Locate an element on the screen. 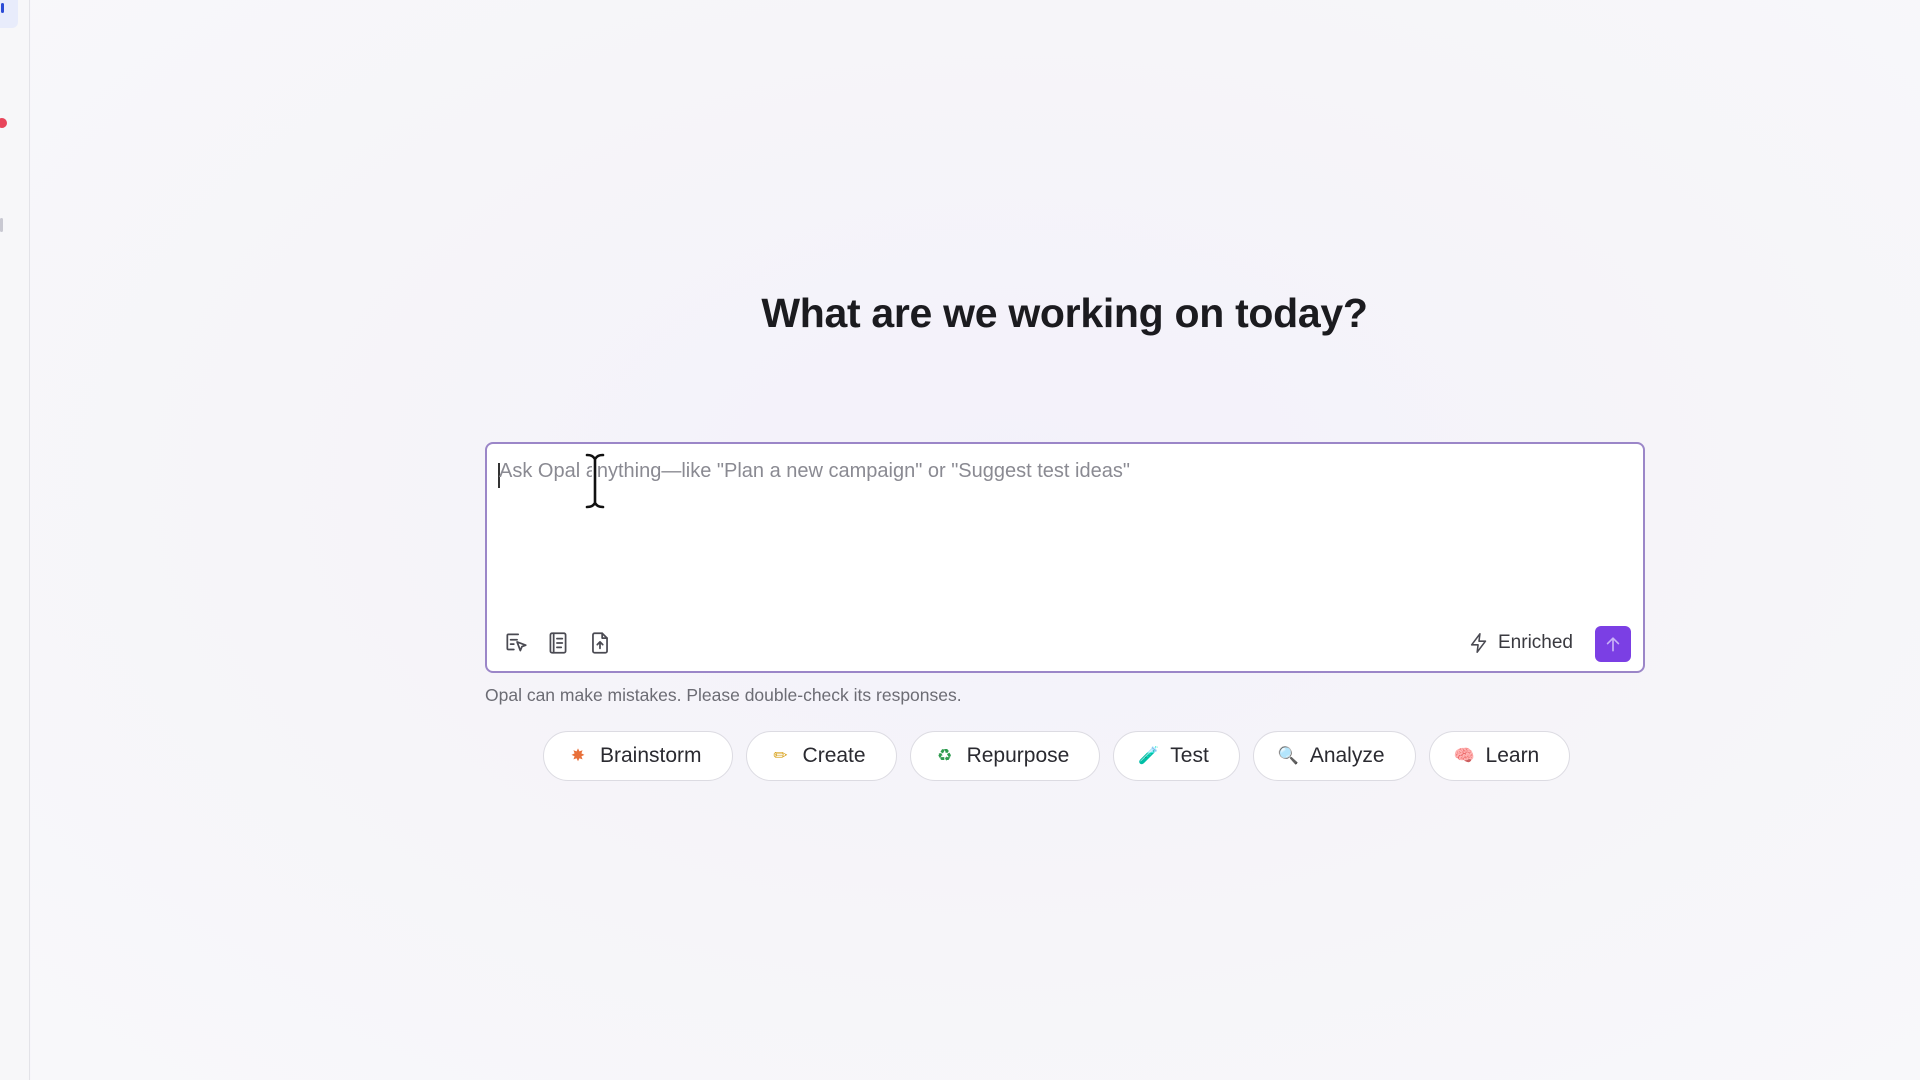 The width and height of the screenshot is (1920, 1080). select-element-button is located at coordinates (516, 643).